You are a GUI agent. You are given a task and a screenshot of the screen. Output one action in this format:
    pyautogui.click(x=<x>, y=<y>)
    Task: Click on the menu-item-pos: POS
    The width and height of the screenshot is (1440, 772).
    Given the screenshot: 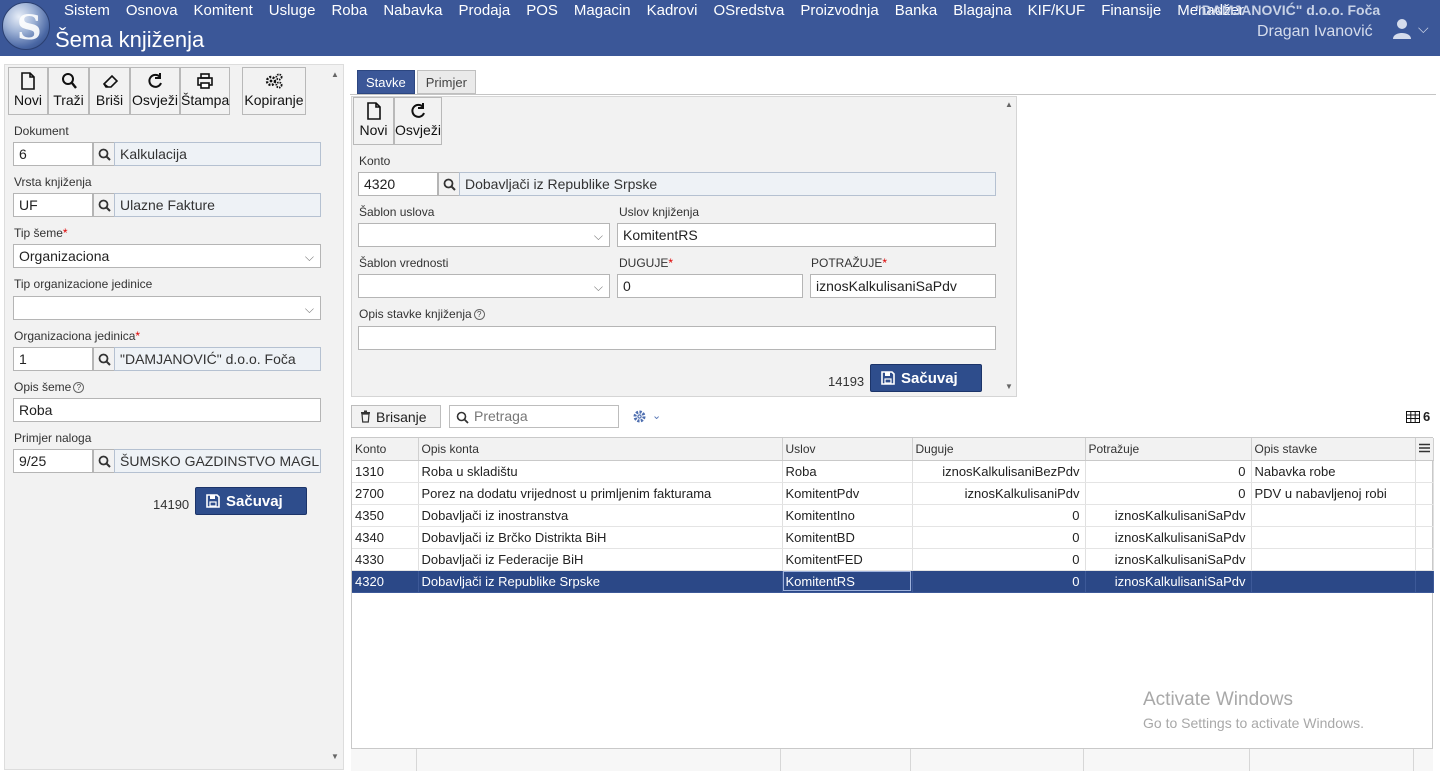 What is the action you would take?
    pyautogui.click(x=542, y=11)
    